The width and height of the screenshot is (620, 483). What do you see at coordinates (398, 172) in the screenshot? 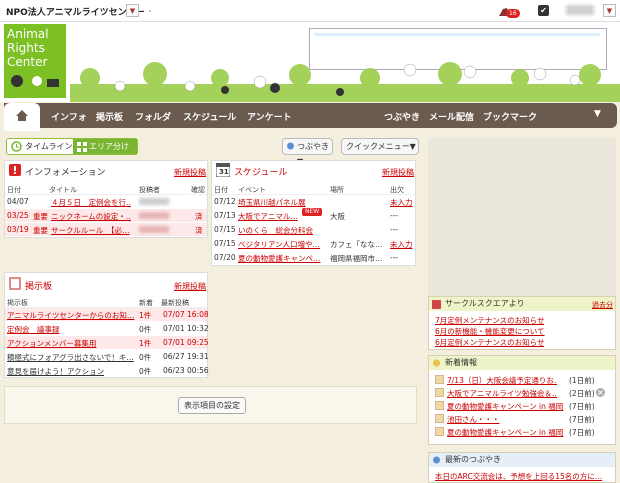
I see `schedule-new-post-link: 新規投稿` at bounding box center [398, 172].